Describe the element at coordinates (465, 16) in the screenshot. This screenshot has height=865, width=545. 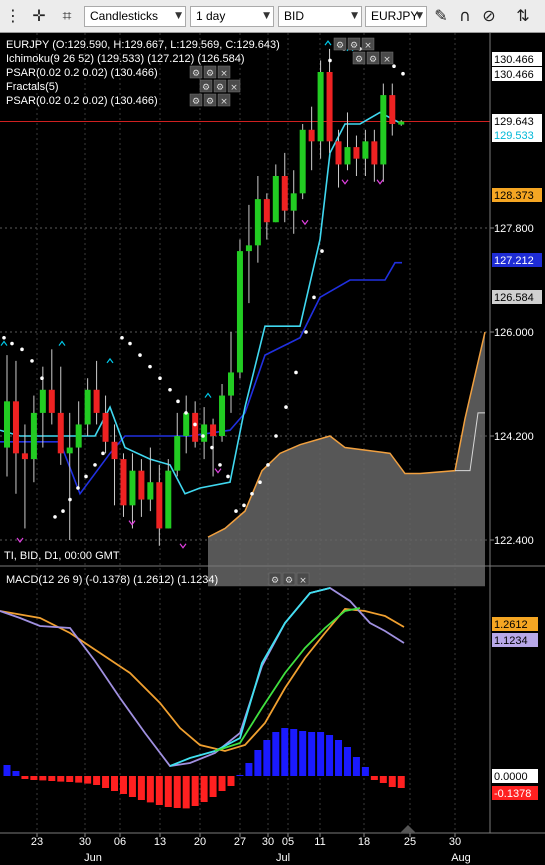
I see `magnet-icon: ∩` at that location.